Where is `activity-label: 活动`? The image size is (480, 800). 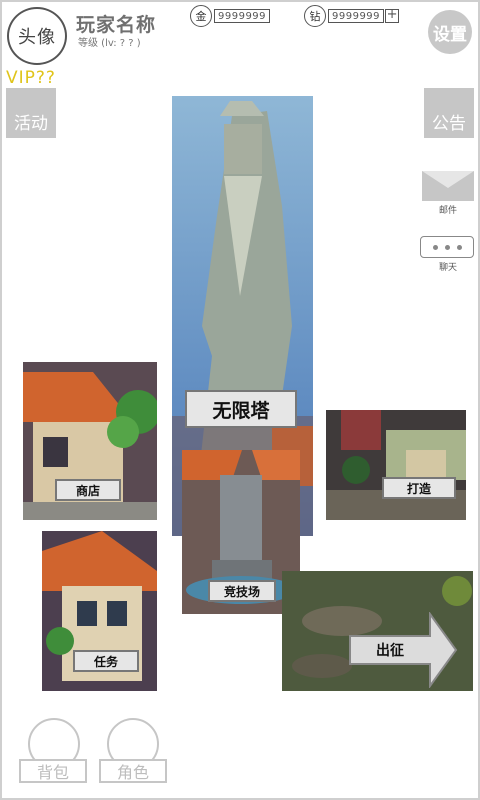 activity-label: 活动 is located at coordinates (31, 124).